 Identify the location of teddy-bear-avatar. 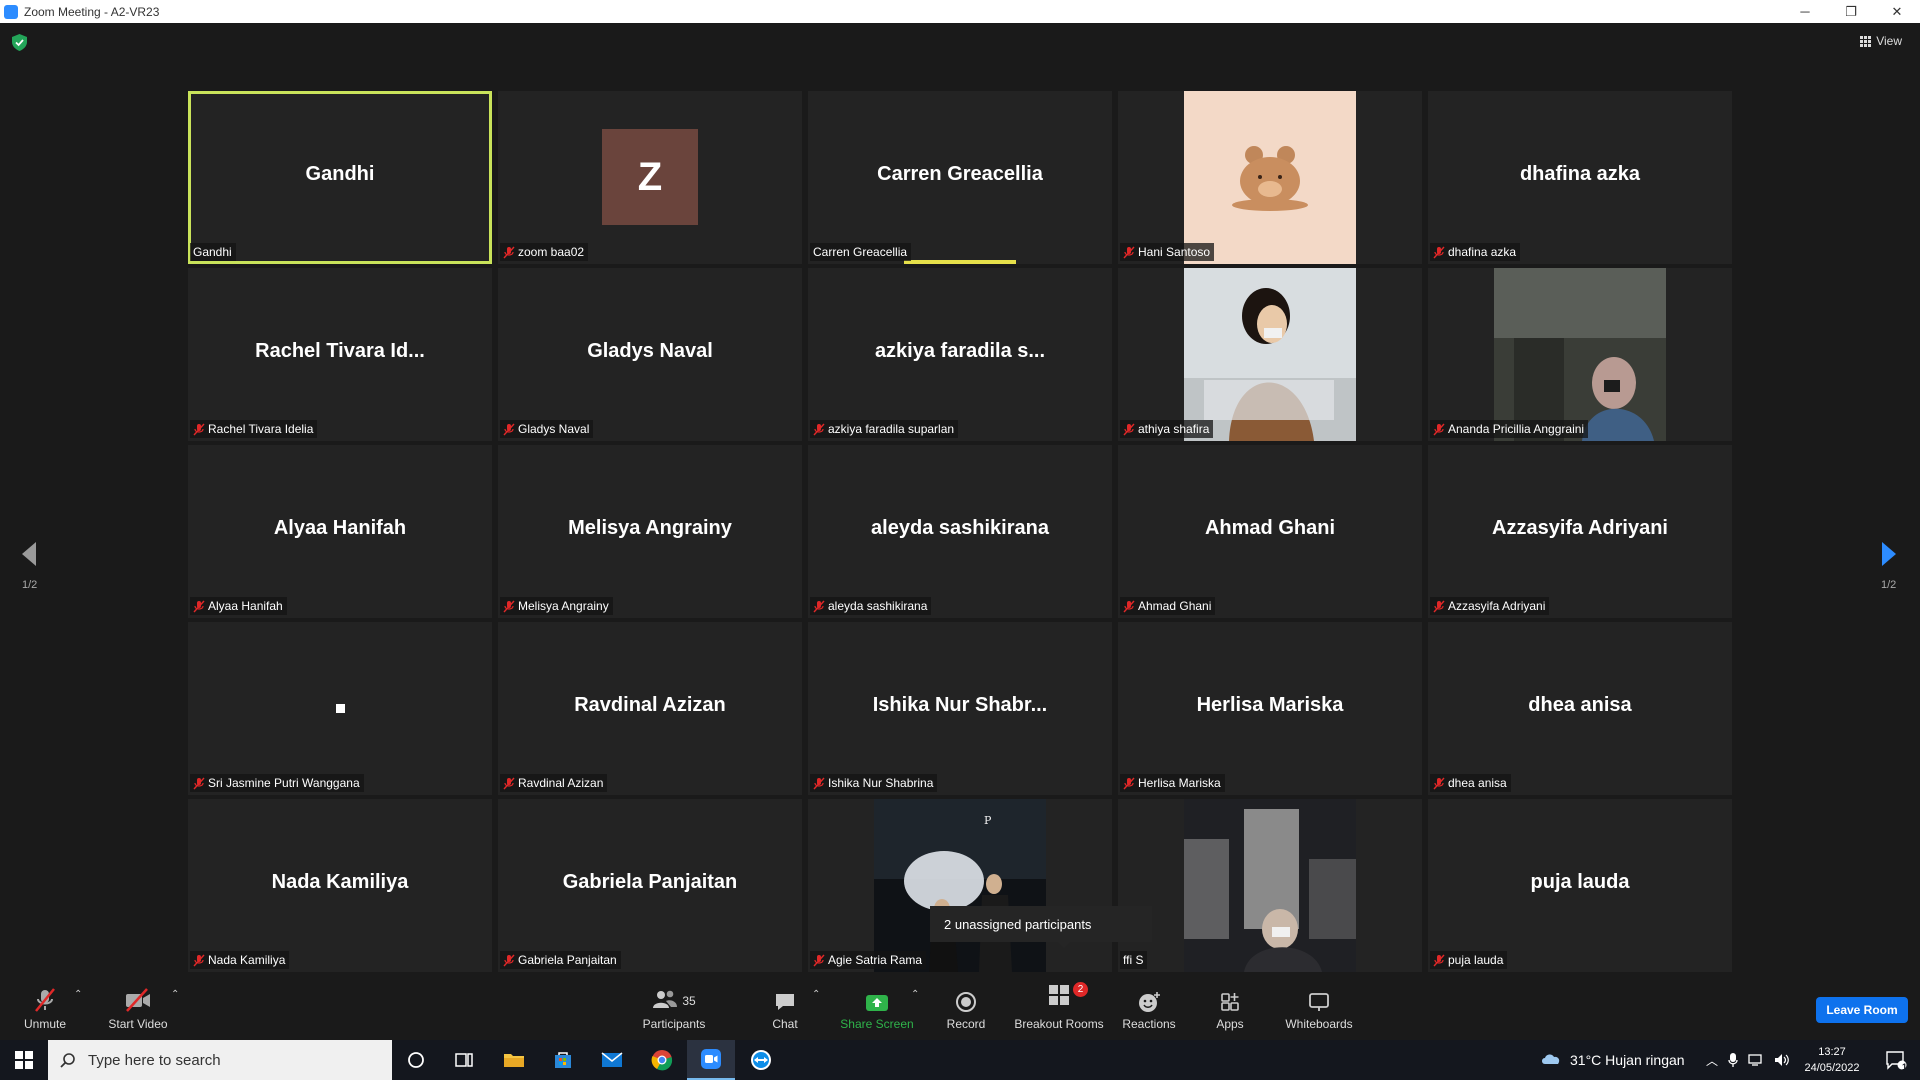
(1270, 177).